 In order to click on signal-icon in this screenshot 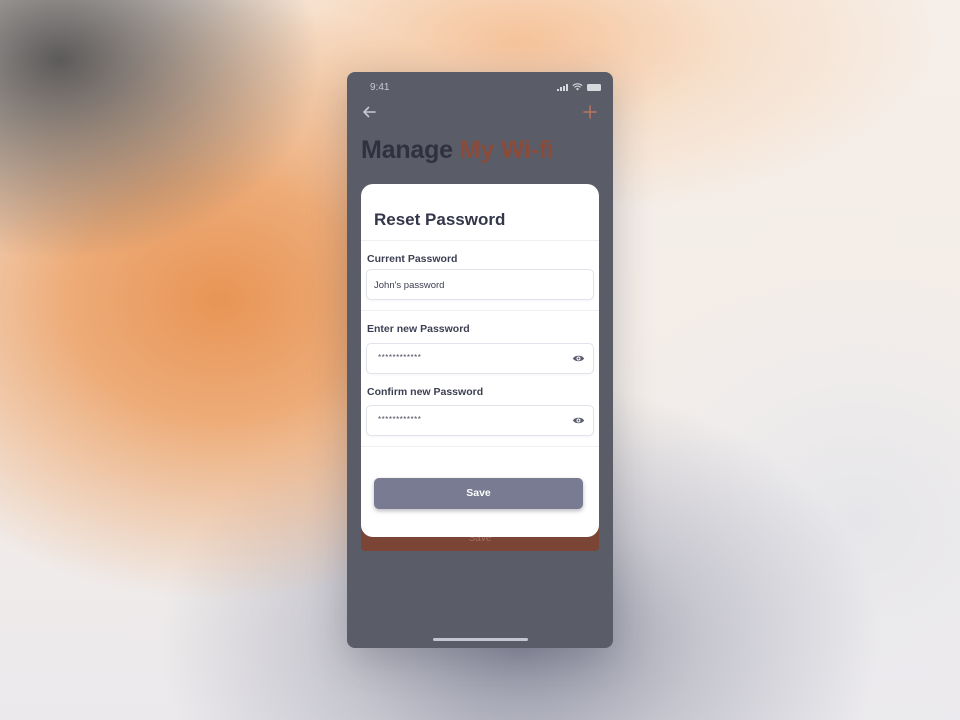, I will do `click(562, 87)`.